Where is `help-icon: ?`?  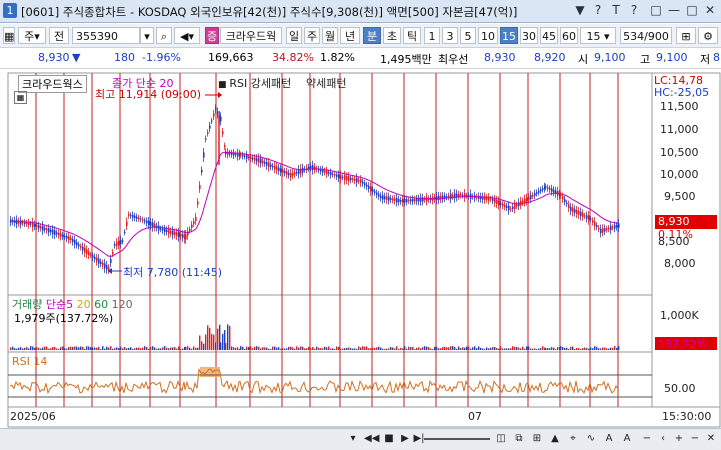 help-icon: ? is located at coordinates (598, 10).